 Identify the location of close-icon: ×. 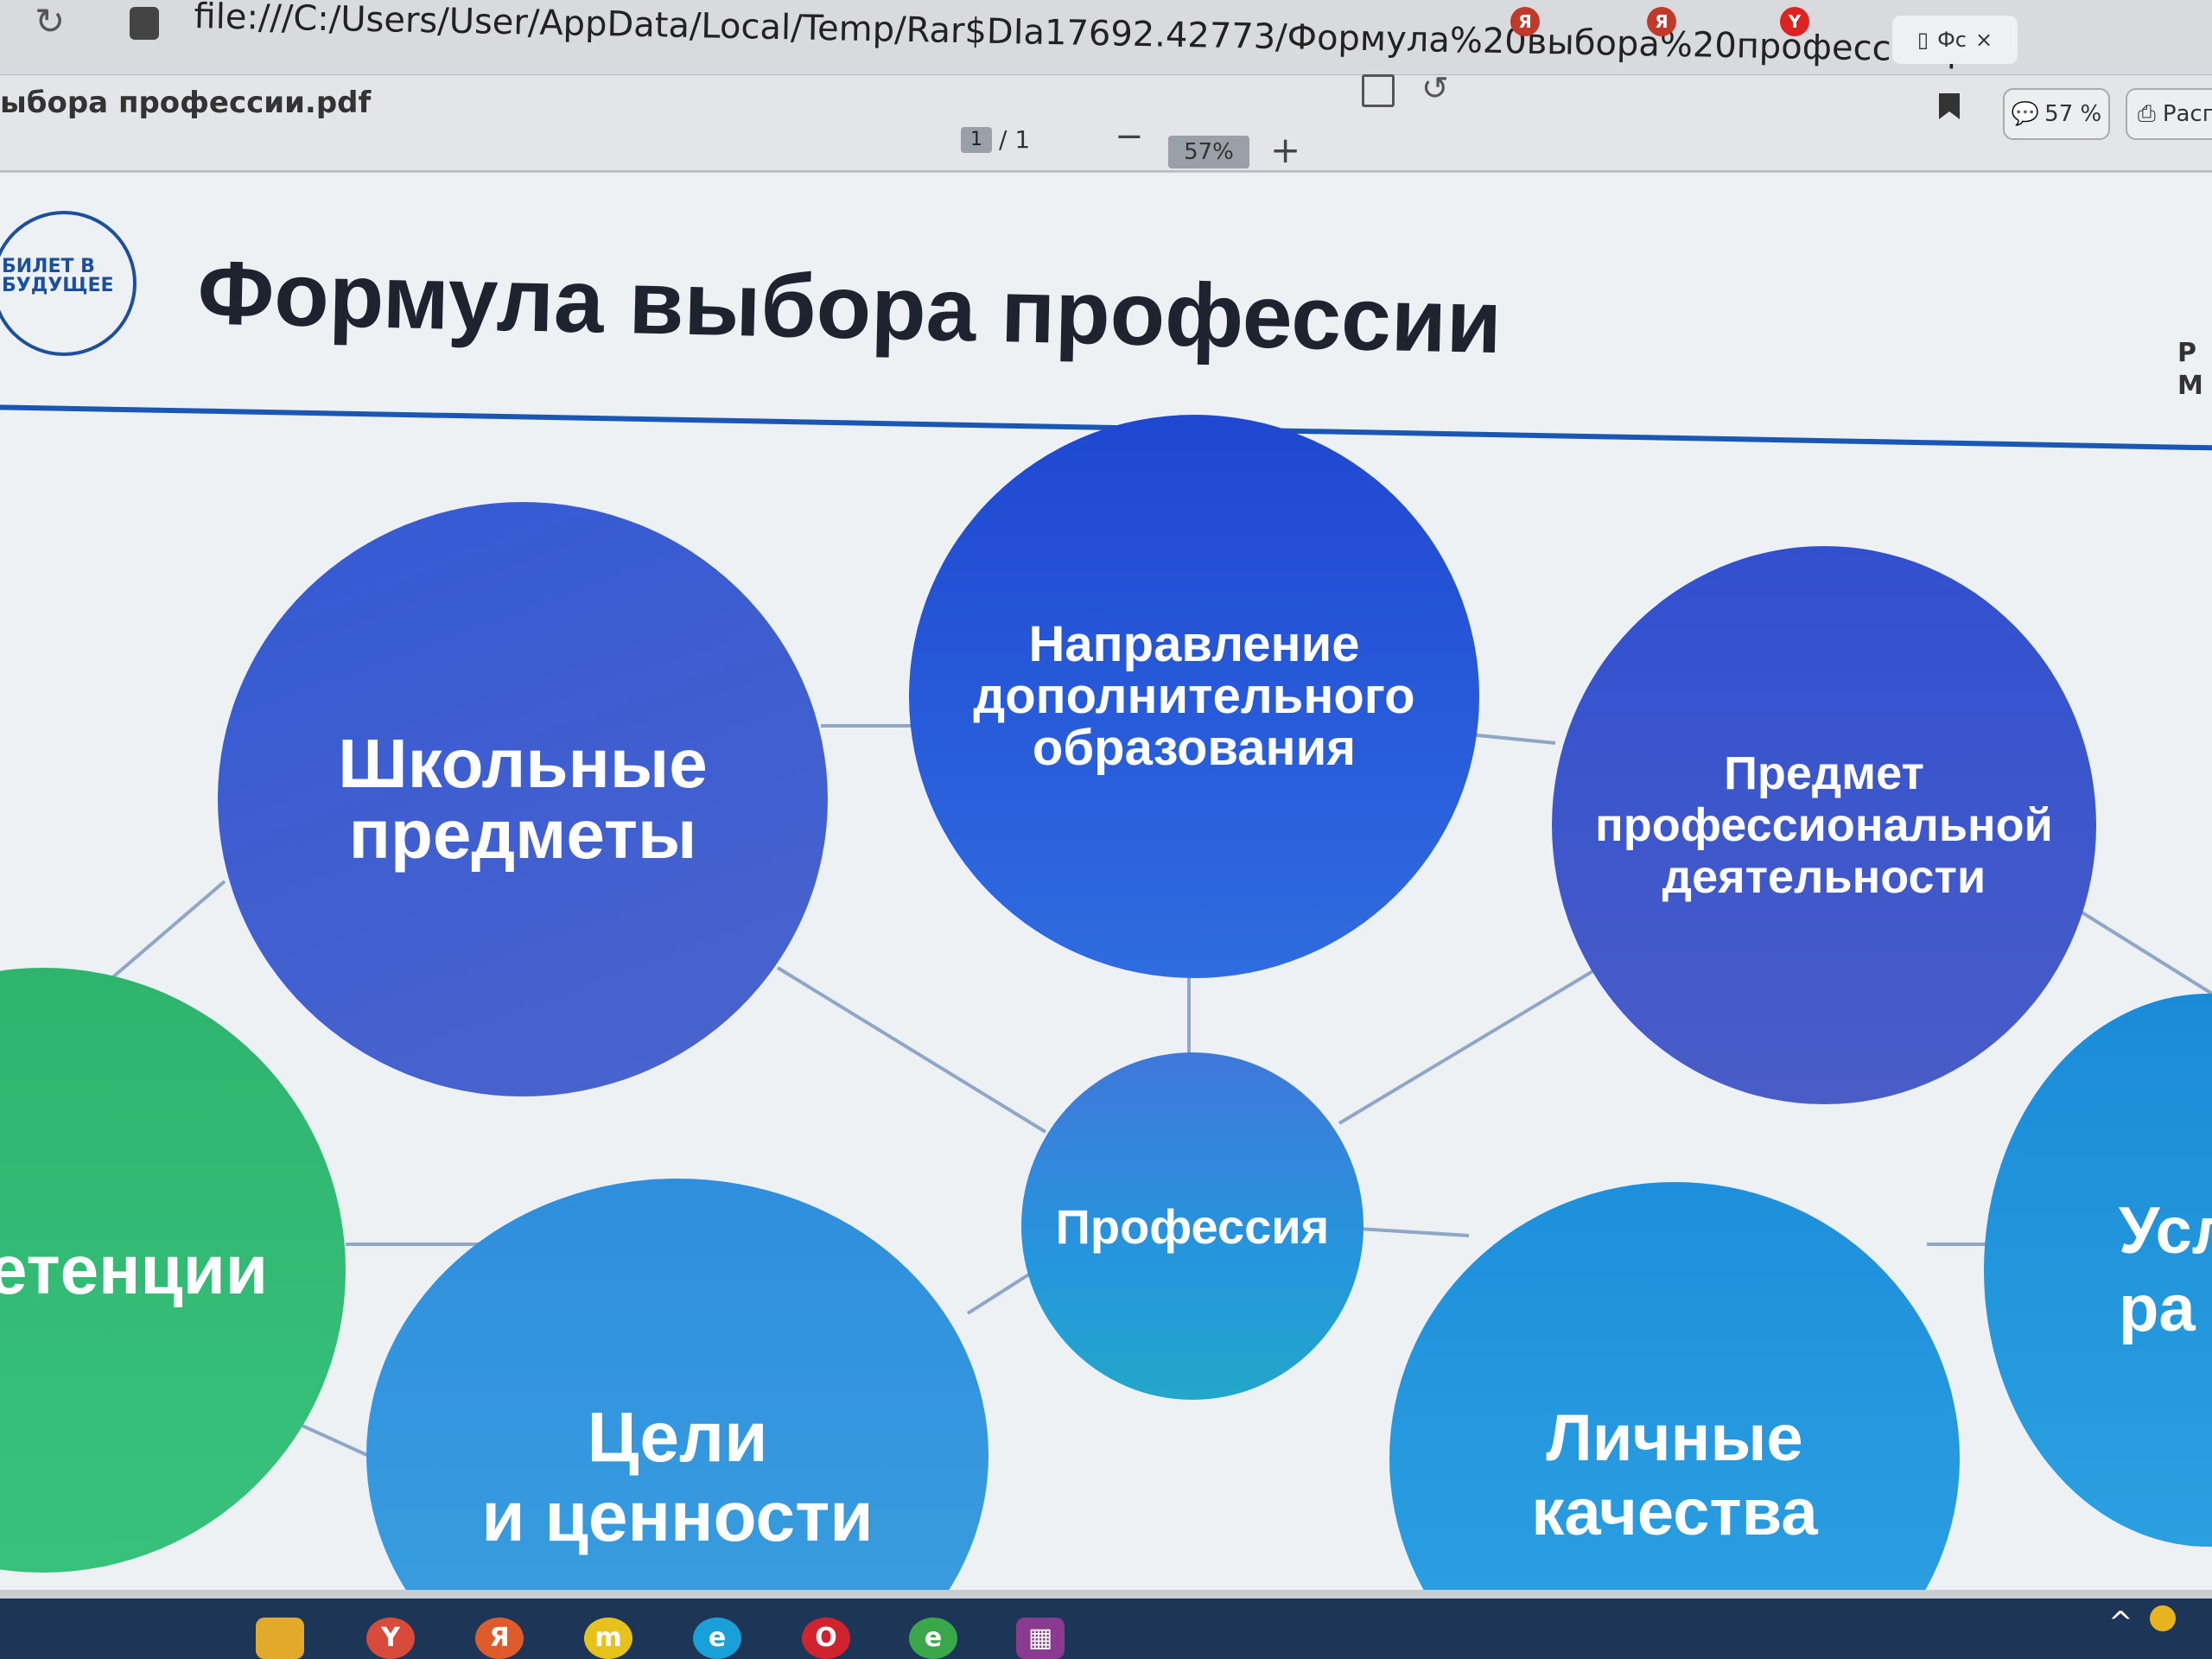
(1984, 40).